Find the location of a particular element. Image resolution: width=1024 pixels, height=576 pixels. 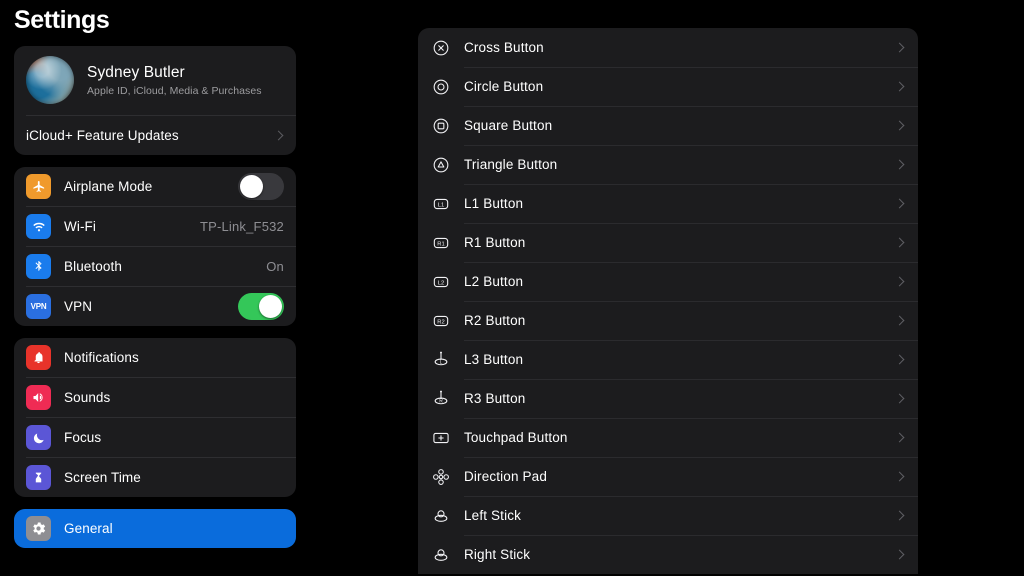

list-item-label: Square Button is located at coordinates (508, 125).